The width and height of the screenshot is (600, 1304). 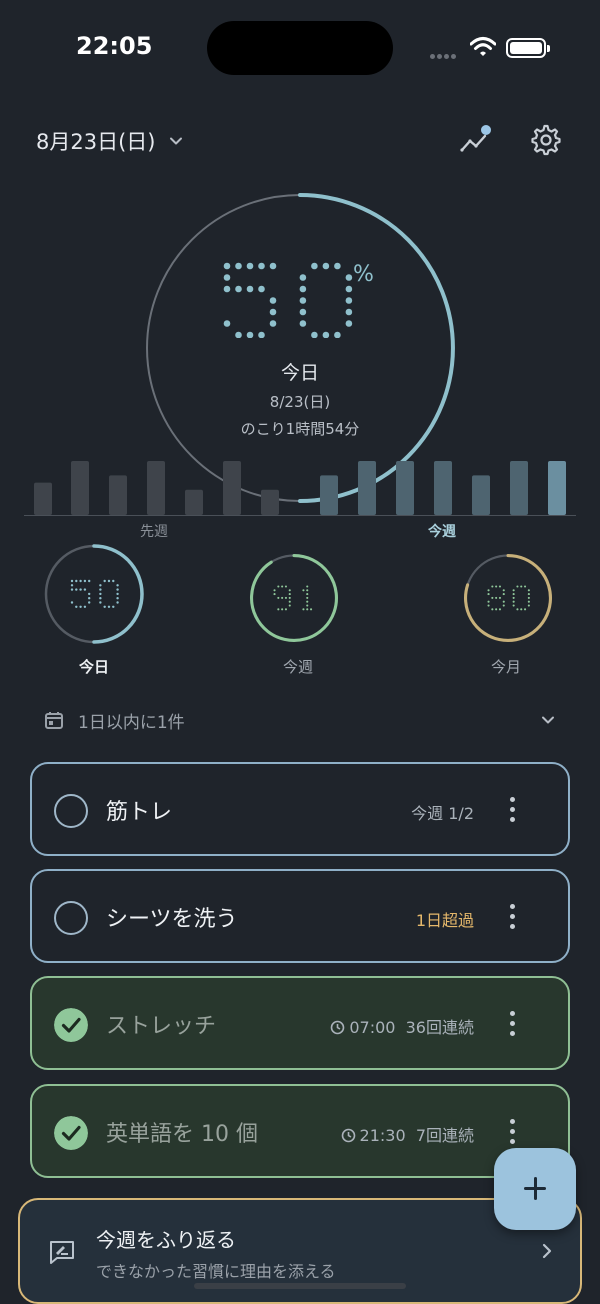 What do you see at coordinates (302, 720) in the screenshot?
I see `due-filter-row: 1日以内に1件` at bounding box center [302, 720].